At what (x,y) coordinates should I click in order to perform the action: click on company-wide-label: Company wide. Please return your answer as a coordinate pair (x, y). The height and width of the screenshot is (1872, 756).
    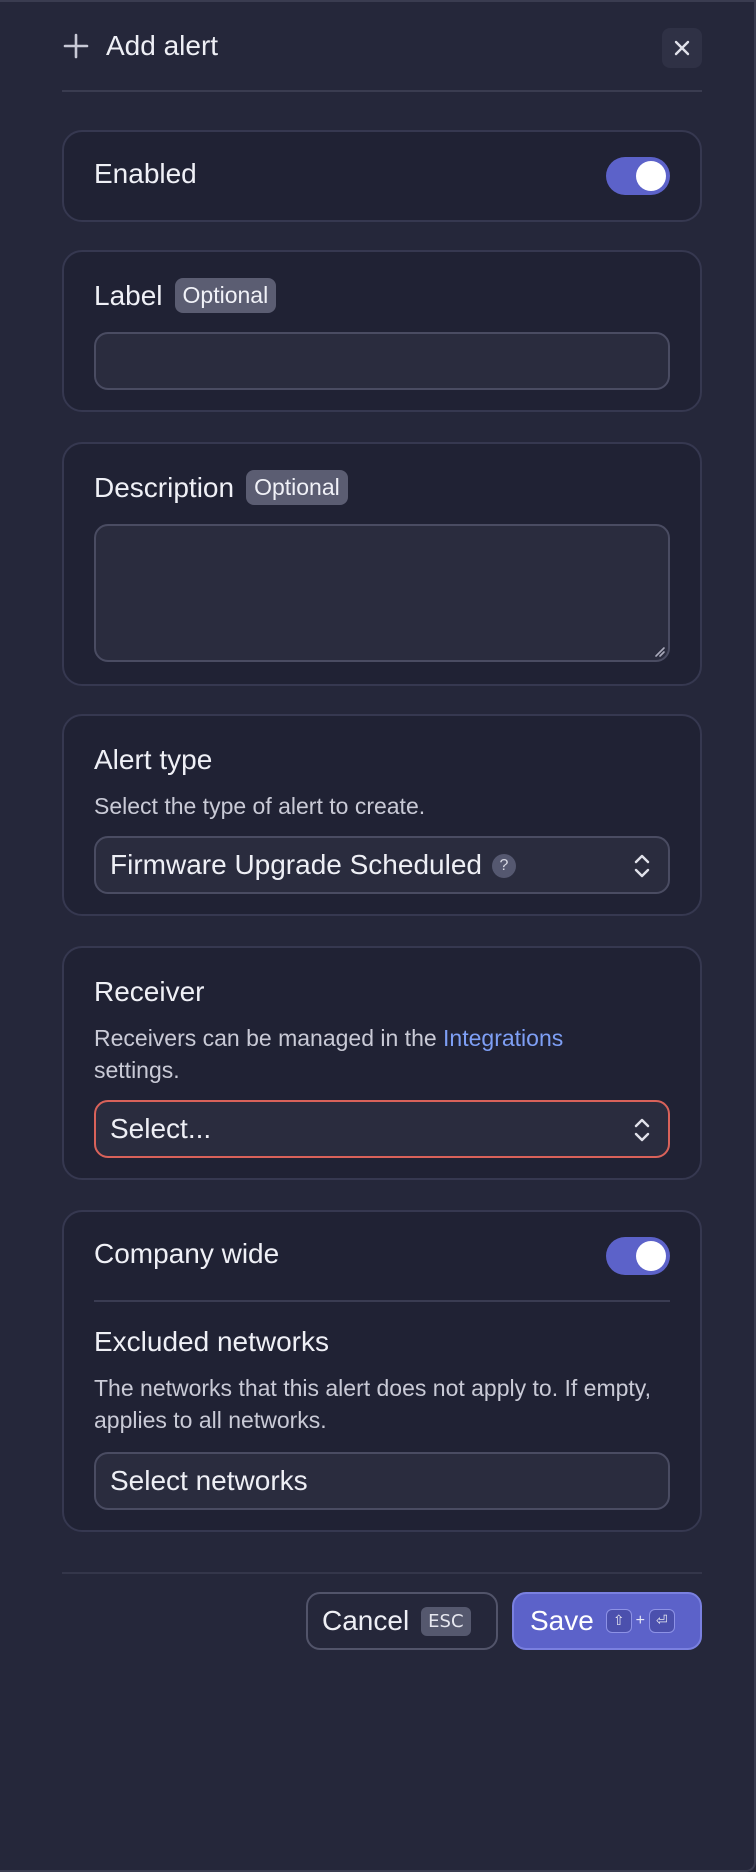
    Looking at the image, I should click on (187, 1253).